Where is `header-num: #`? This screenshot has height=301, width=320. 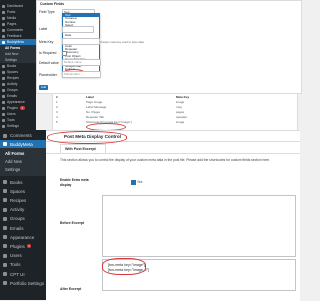 header-num: # is located at coordinates (57, 97).